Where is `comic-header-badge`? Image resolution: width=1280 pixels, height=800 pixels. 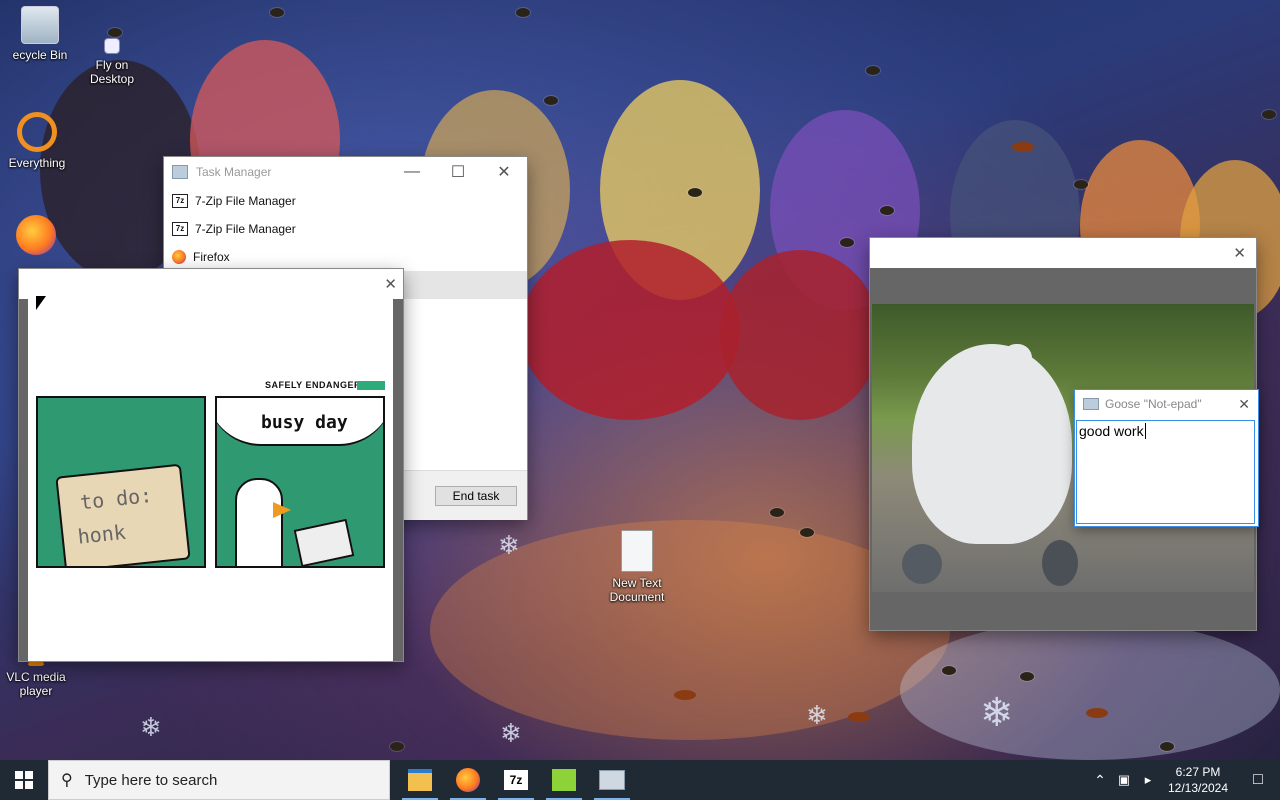 comic-header-badge is located at coordinates (371, 385).